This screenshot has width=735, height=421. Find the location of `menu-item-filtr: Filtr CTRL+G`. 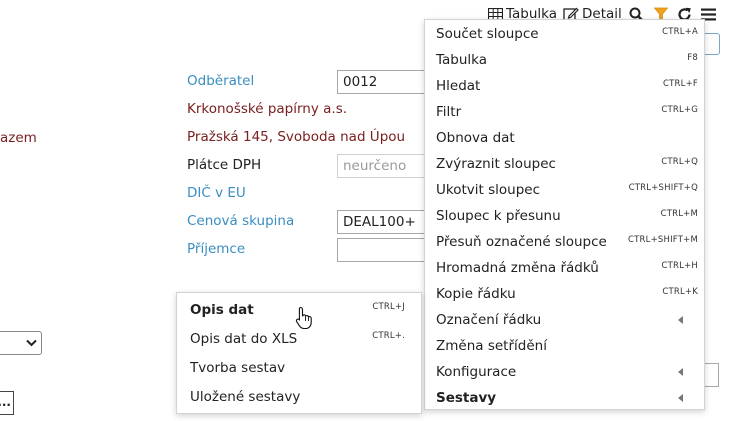

menu-item-filtr: Filtr CTRL+G is located at coordinates (564, 112).